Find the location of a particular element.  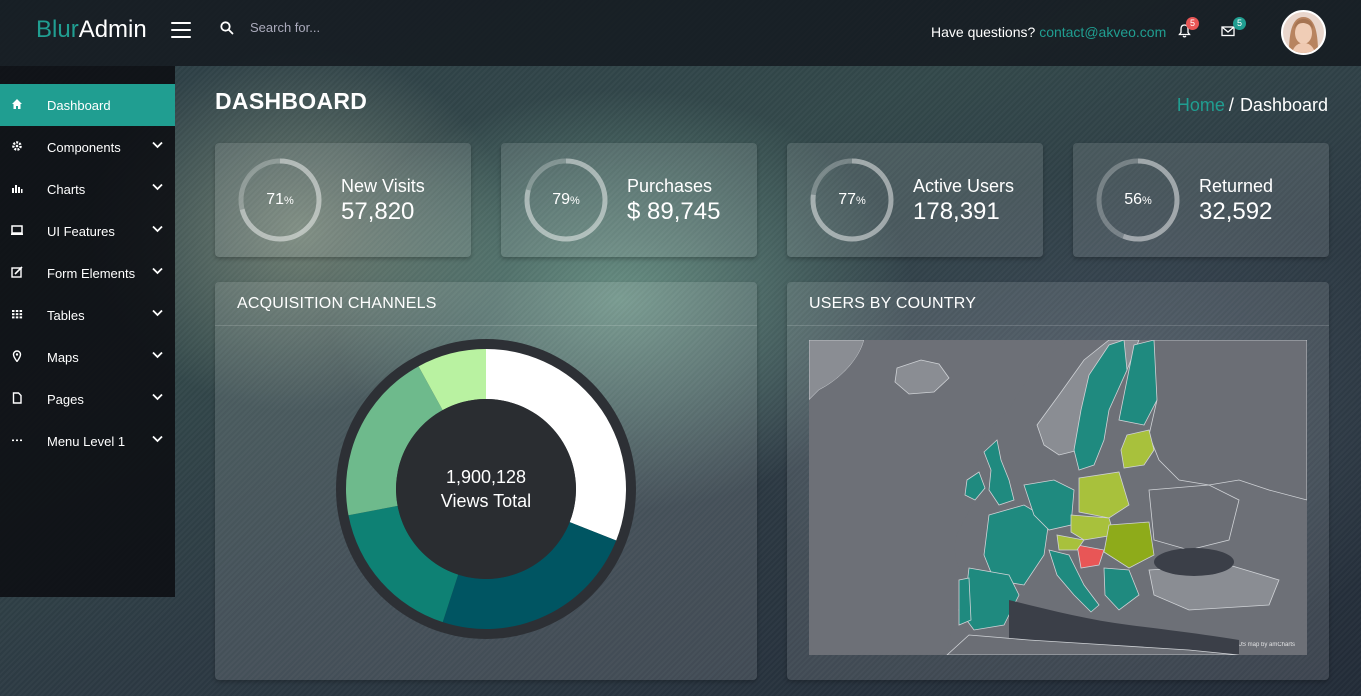

brand-part2: Admin is located at coordinates (112, 29).